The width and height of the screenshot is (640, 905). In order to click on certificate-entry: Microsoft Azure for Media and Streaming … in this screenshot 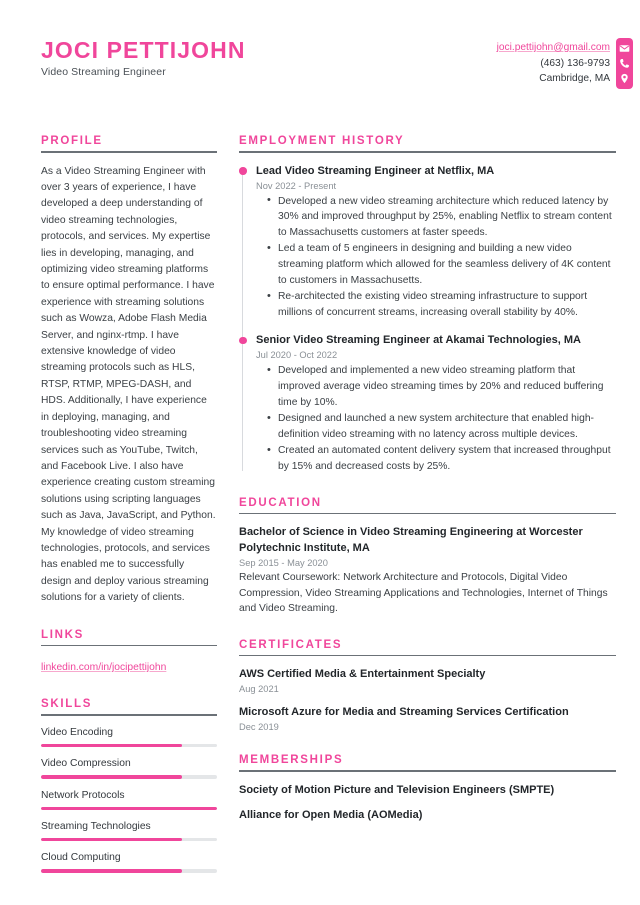, I will do `click(427, 718)`.